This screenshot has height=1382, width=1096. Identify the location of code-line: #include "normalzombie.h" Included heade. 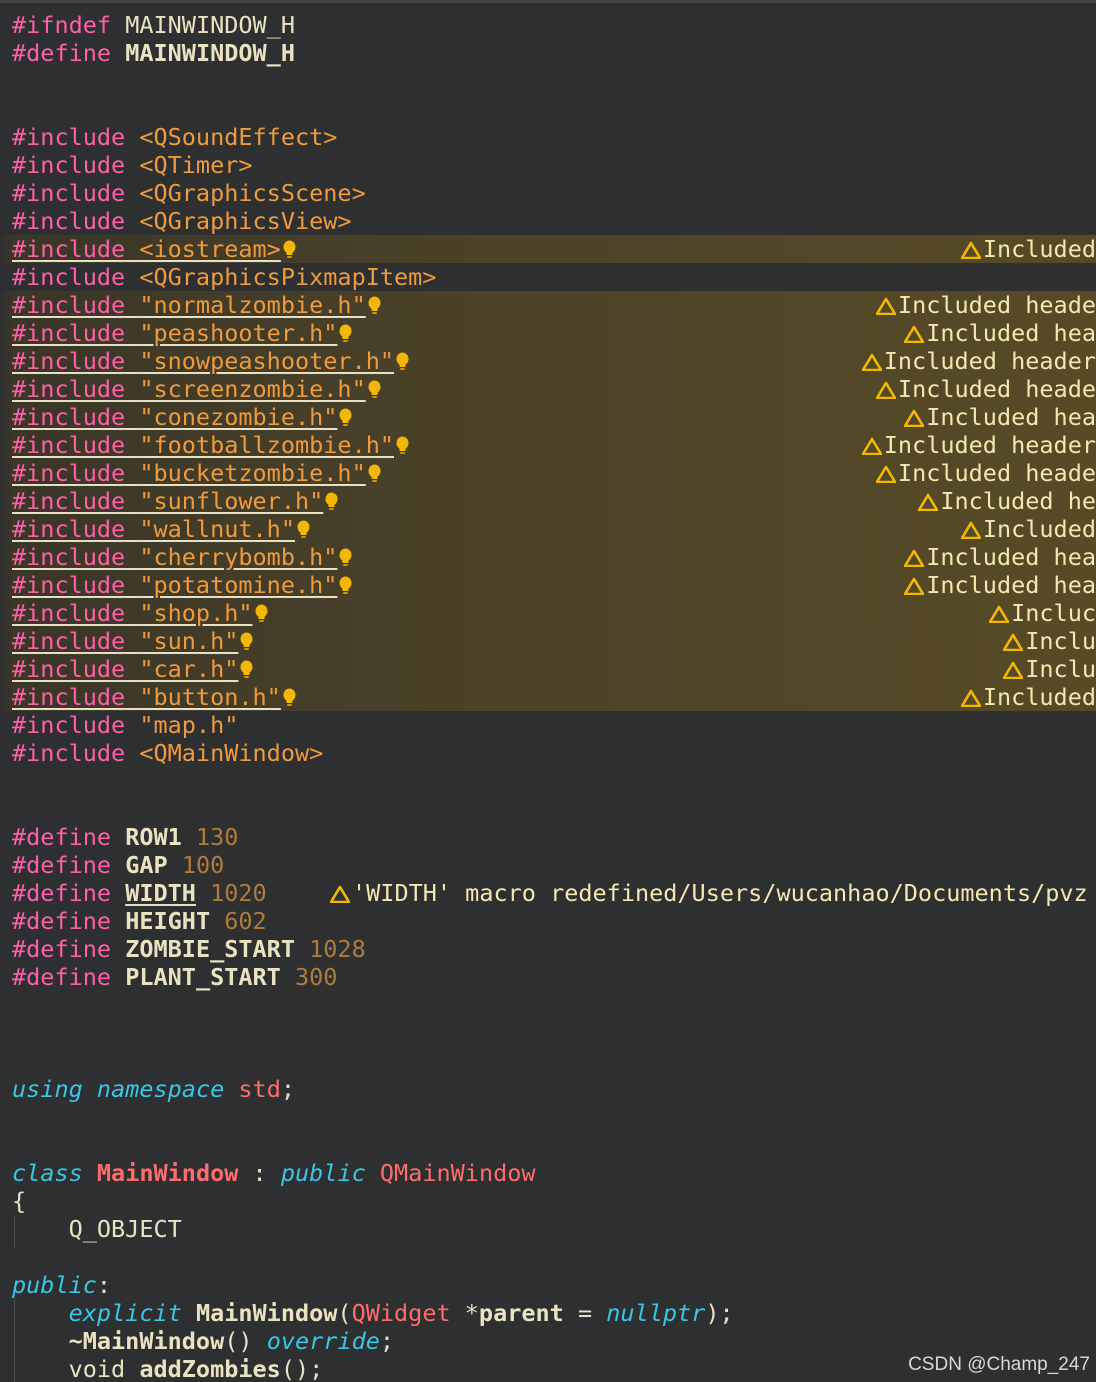
(548, 305).